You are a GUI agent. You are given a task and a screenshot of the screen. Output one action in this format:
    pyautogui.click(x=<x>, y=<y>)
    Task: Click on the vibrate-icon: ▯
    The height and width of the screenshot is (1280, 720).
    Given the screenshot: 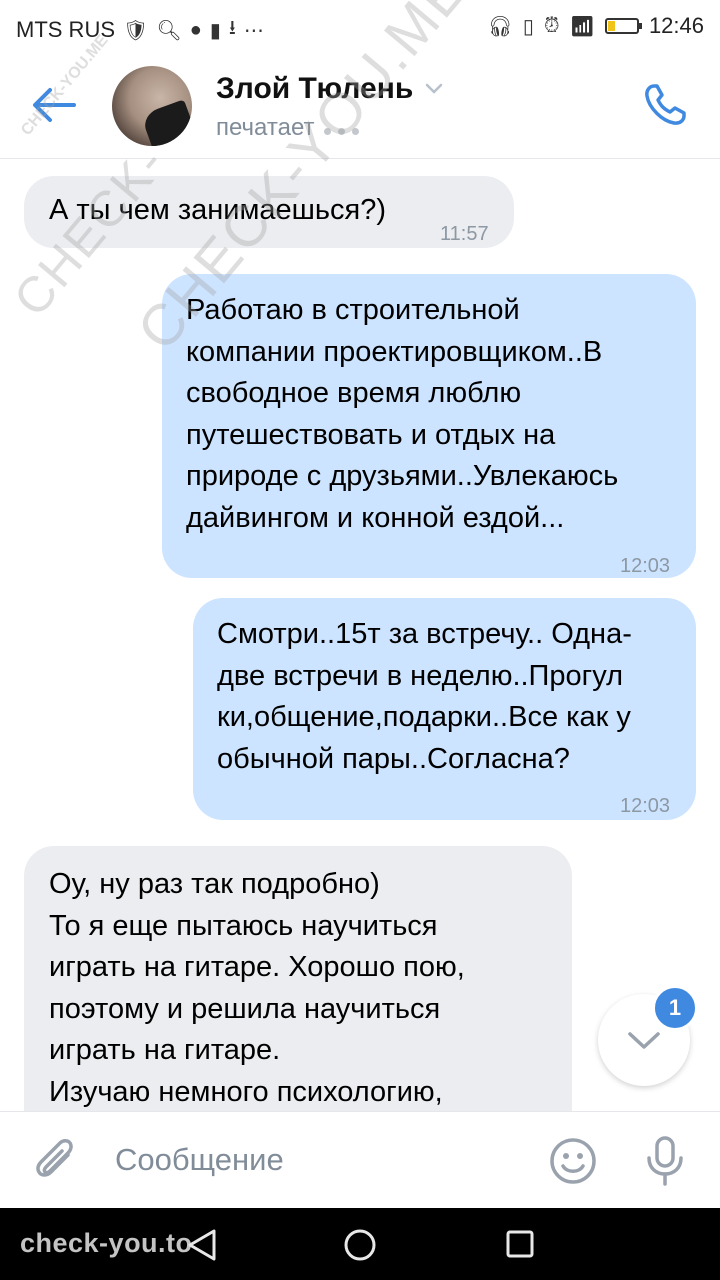 What is the action you would take?
    pyautogui.click(x=528, y=26)
    